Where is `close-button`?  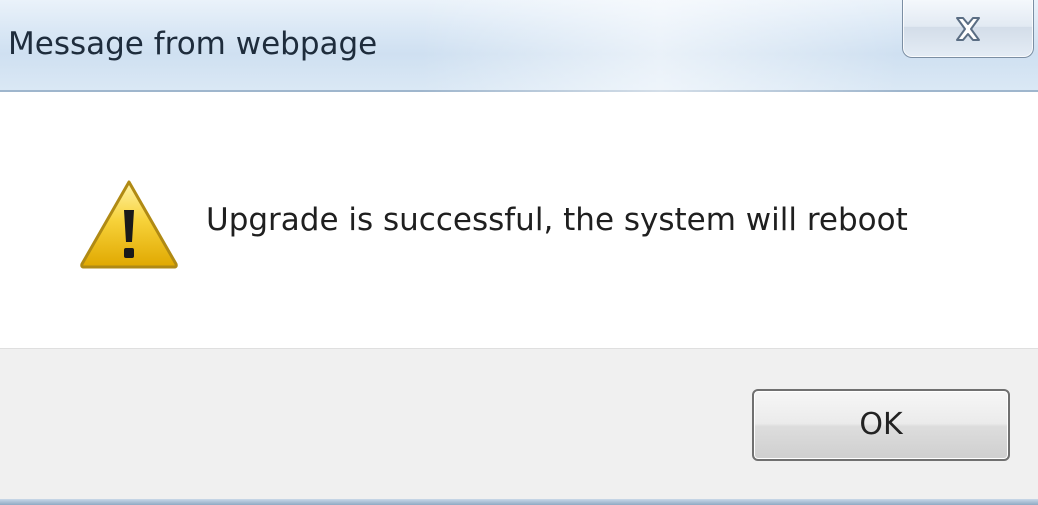 close-button is located at coordinates (968, 29).